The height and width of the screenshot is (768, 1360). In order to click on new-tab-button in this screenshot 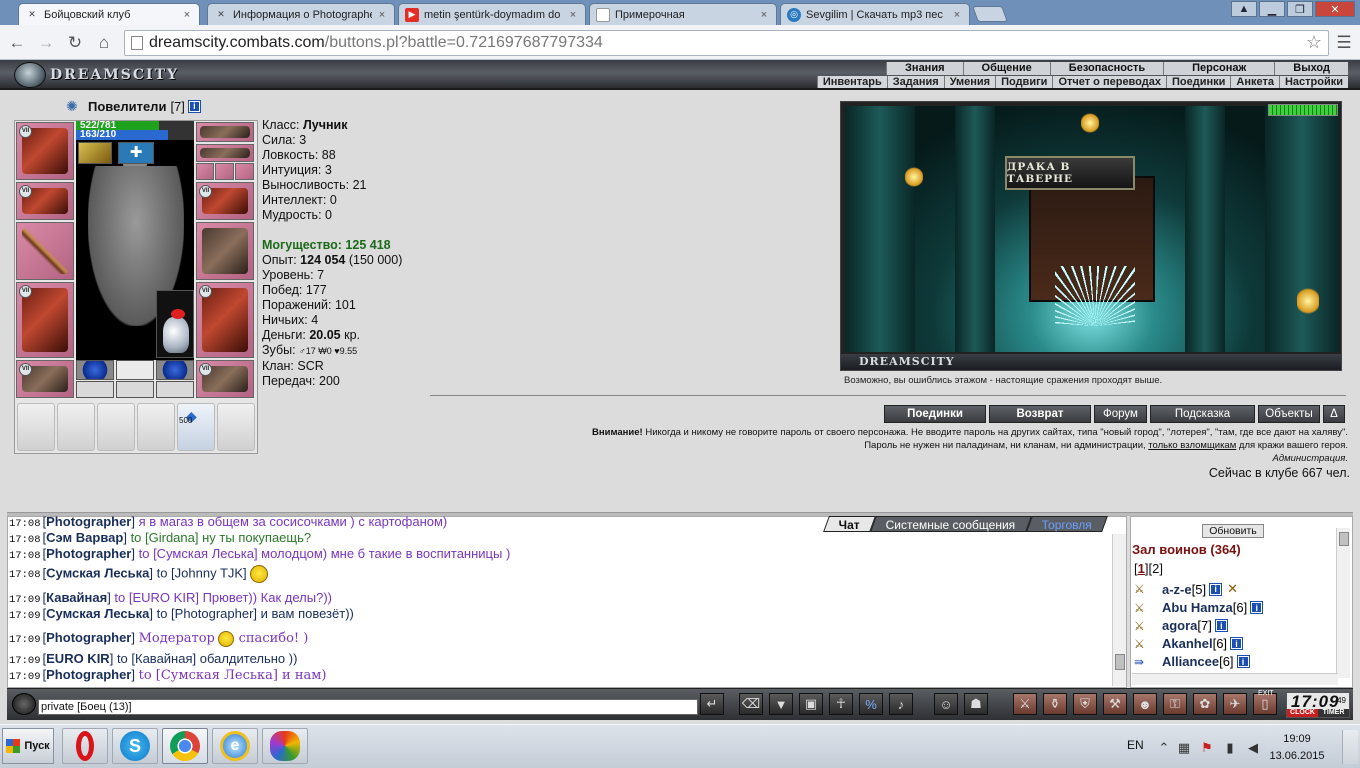, I will do `click(990, 14)`.